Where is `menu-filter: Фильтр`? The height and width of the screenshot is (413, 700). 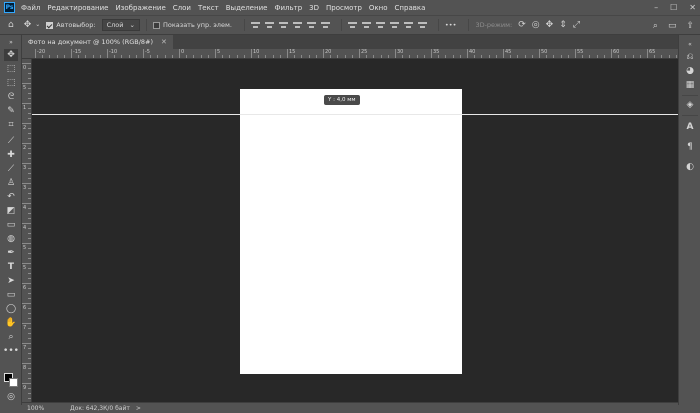 menu-filter: Фильтр is located at coordinates (288, 8).